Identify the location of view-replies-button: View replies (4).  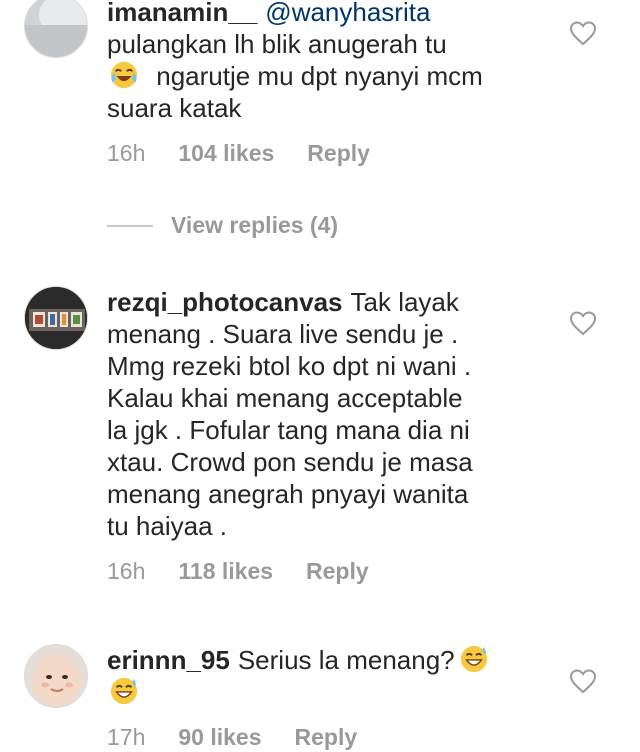
(222, 225).